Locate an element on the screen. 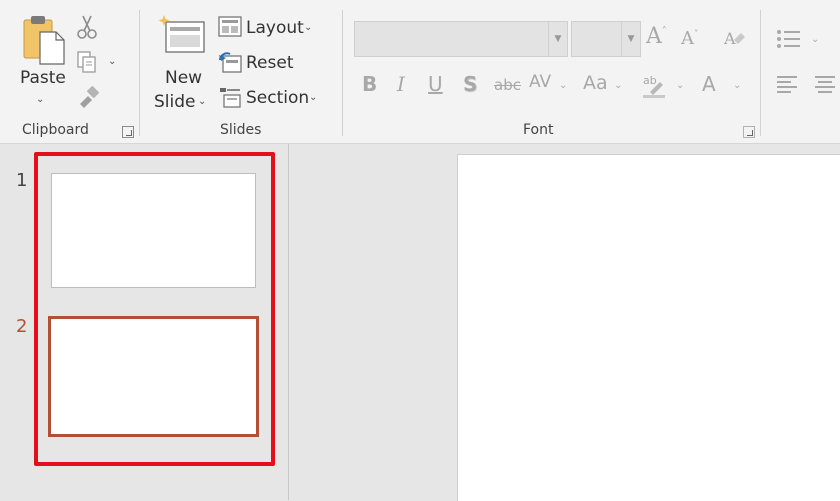  align-left-icon is located at coordinates (787, 85).